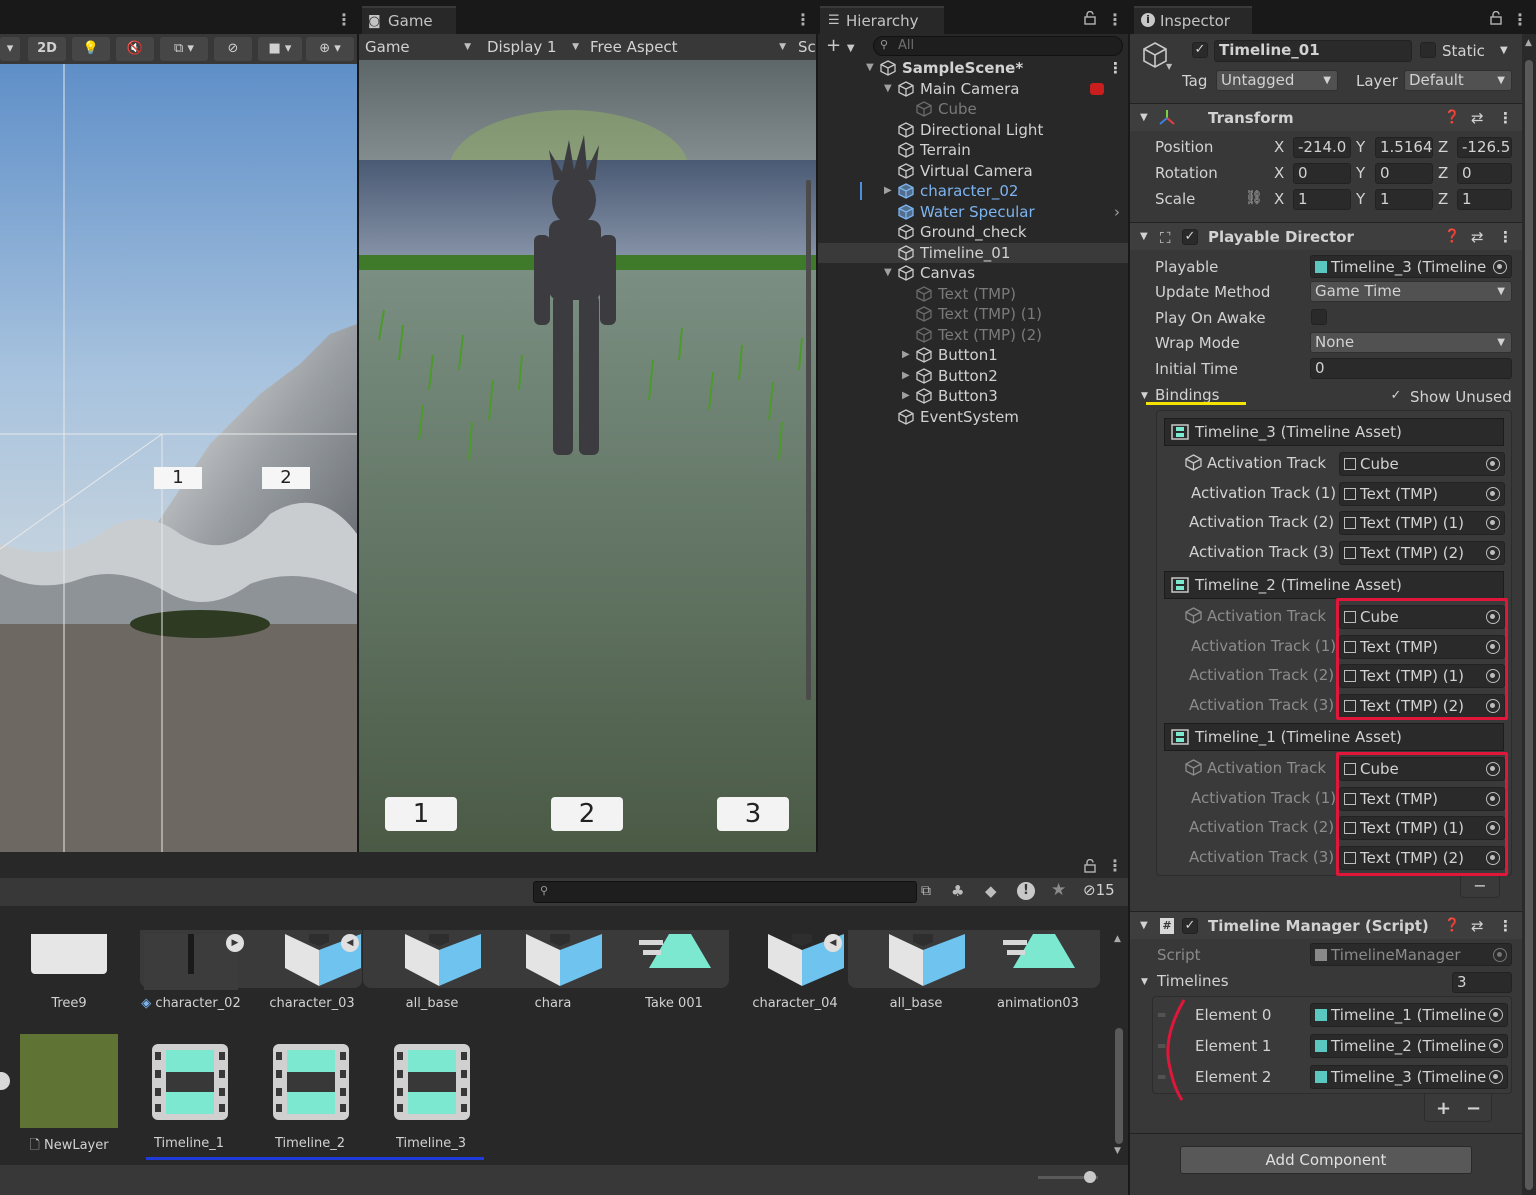 The image size is (1536, 1195). Describe the element at coordinates (1117, 1151) in the screenshot. I see `project-scroll-down-icon: ▼` at that location.